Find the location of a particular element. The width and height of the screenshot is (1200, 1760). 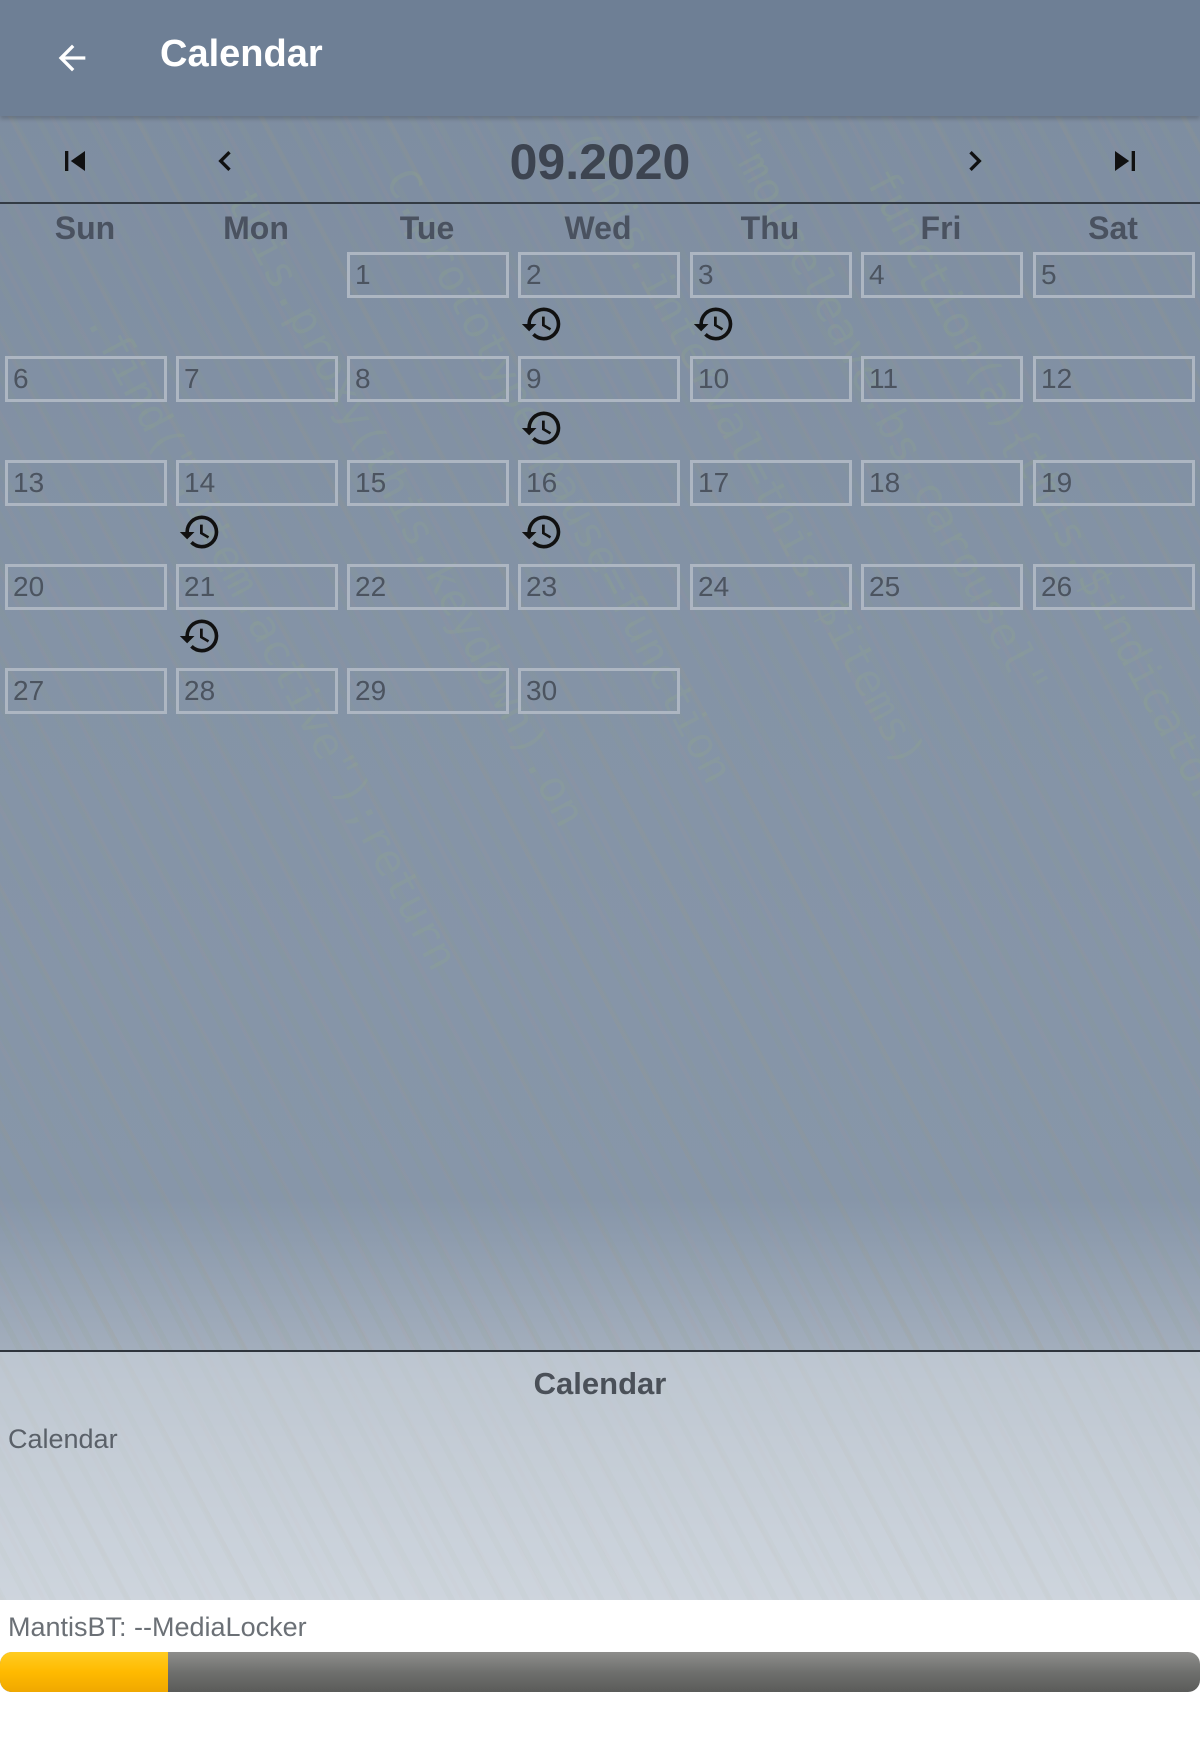

day-cell: 21 is located at coordinates (257, 587).